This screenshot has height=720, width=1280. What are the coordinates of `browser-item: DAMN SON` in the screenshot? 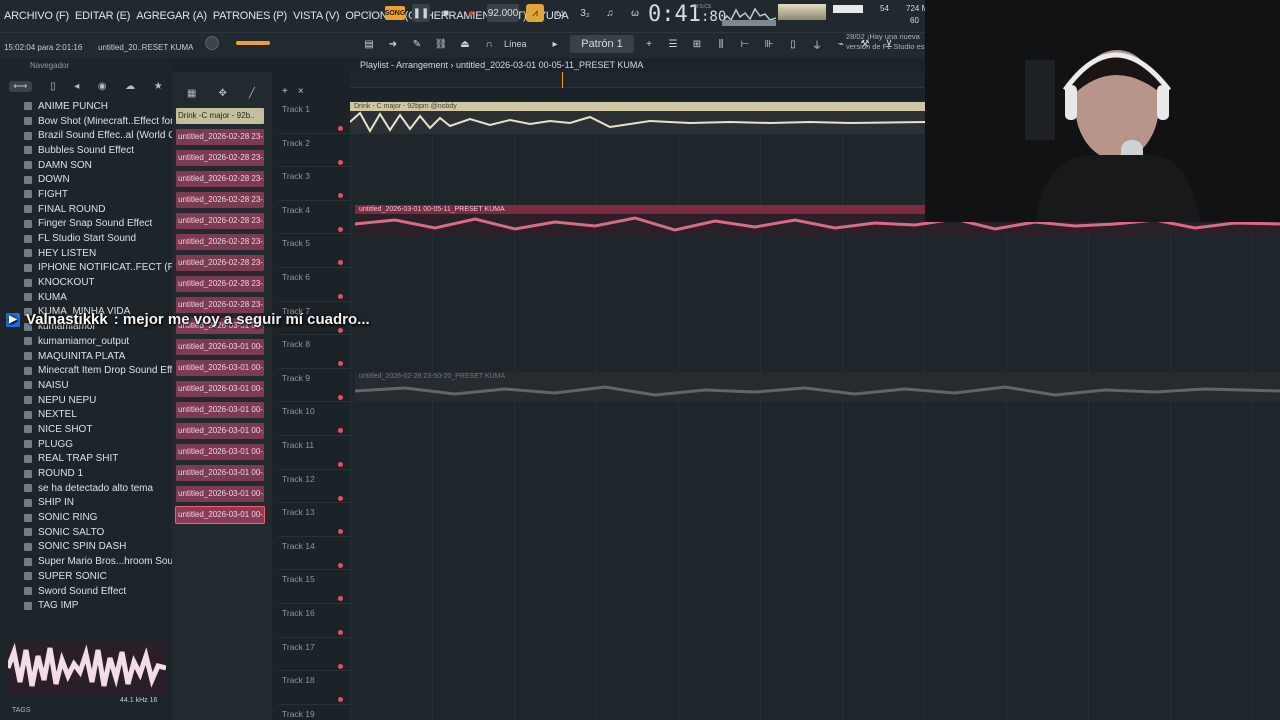 It's located at (86, 165).